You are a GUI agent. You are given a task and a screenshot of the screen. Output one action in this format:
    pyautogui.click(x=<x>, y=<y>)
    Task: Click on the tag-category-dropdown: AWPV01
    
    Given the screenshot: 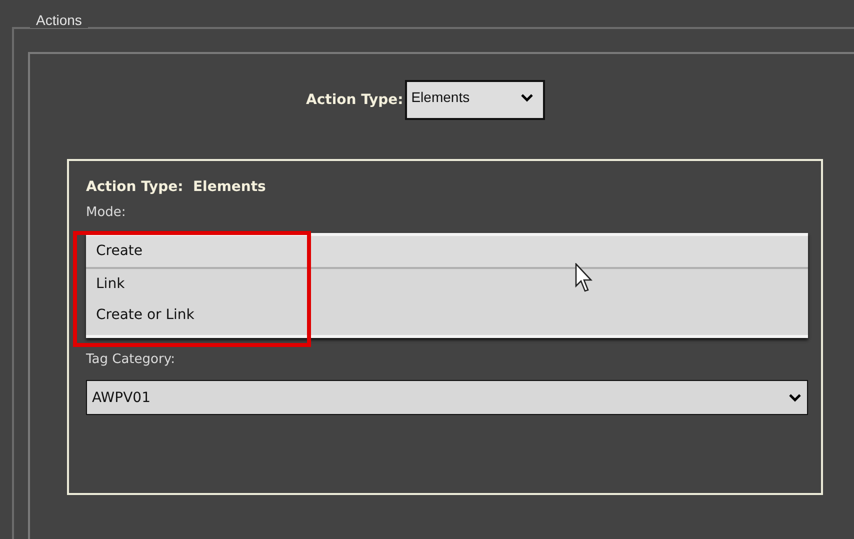 What is the action you would take?
    pyautogui.click(x=447, y=397)
    